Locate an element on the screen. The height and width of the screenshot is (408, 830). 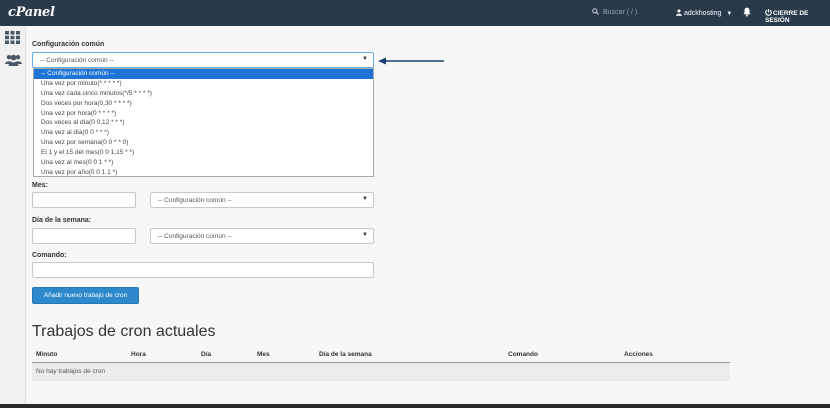
column-header-minute: Minuto is located at coordinates (46, 354).